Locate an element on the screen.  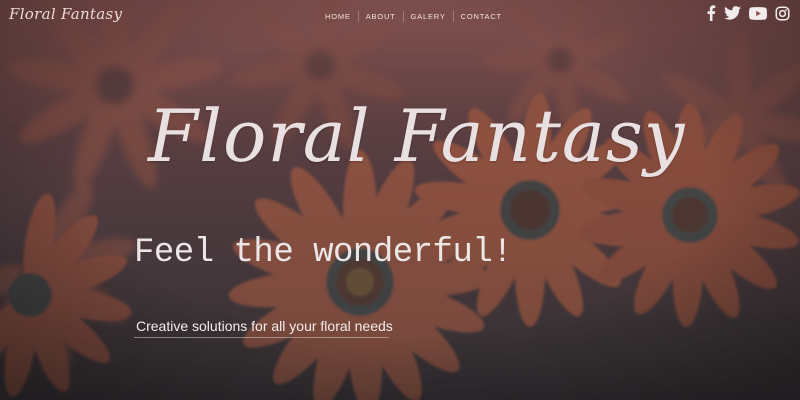
social-links is located at coordinates (748, 13).